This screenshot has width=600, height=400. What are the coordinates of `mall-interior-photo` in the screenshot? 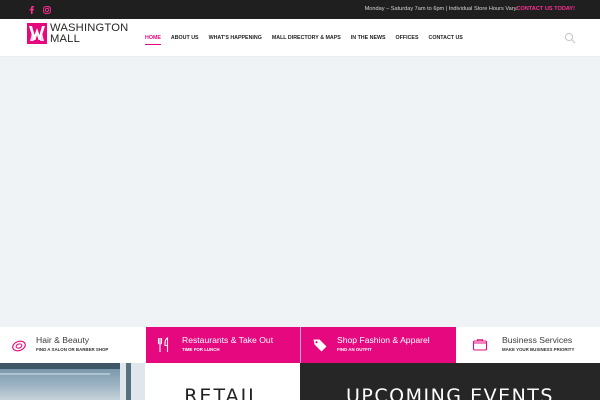 It's located at (72, 381).